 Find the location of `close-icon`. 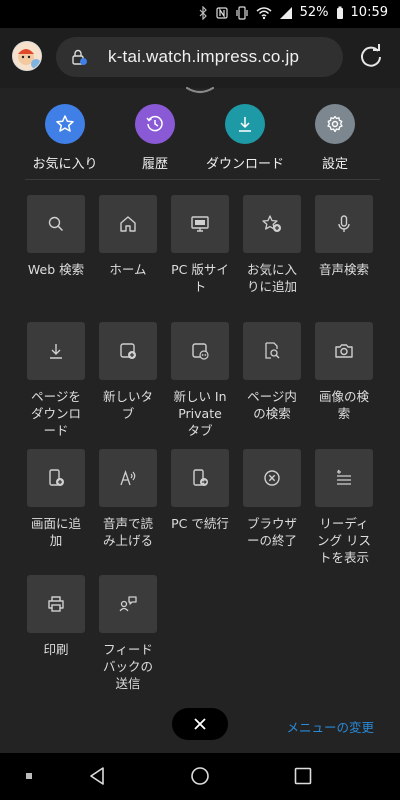

close-icon is located at coordinates (200, 724).